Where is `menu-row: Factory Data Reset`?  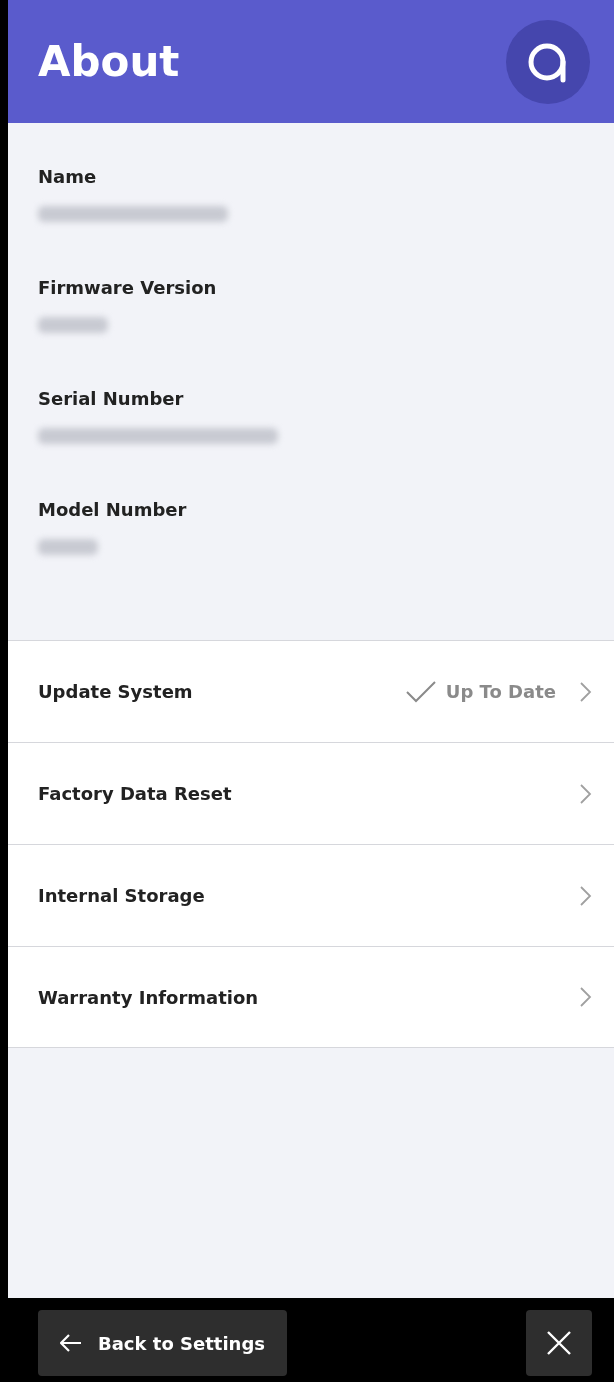
menu-row: Factory Data Reset is located at coordinates (311, 793).